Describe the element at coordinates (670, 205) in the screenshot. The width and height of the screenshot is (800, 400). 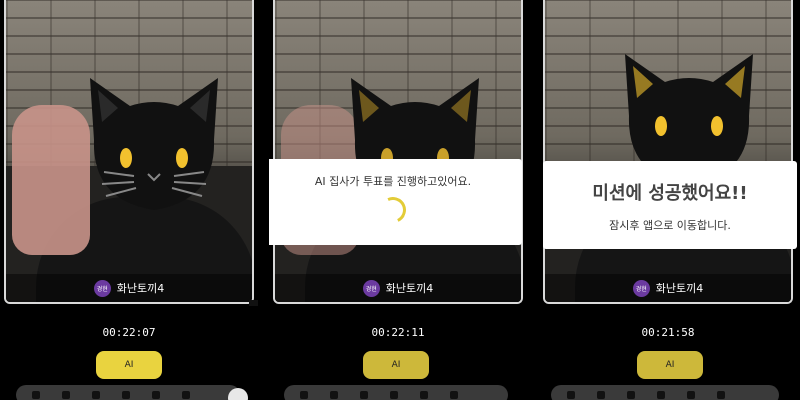
I see `success-dialog: 미션에 성공했어요!! 잠시후 앱으로 이동합니다.` at that location.